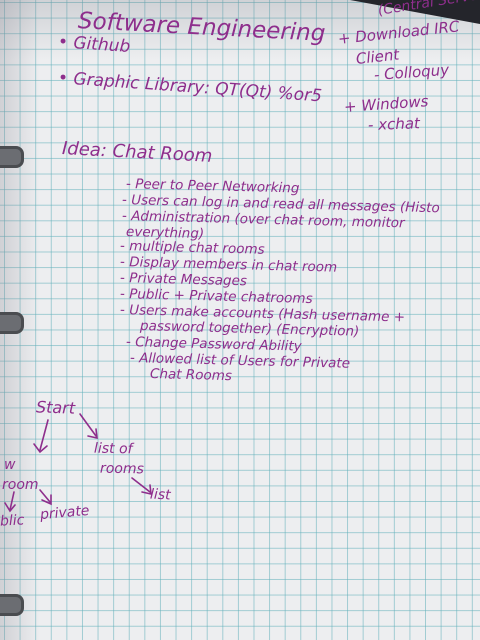 The image size is (480, 640). Describe the element at coordinates (121, 469) in the screenshot. I see `flow-node-list-of-rooms-part2: rooms` at that location.